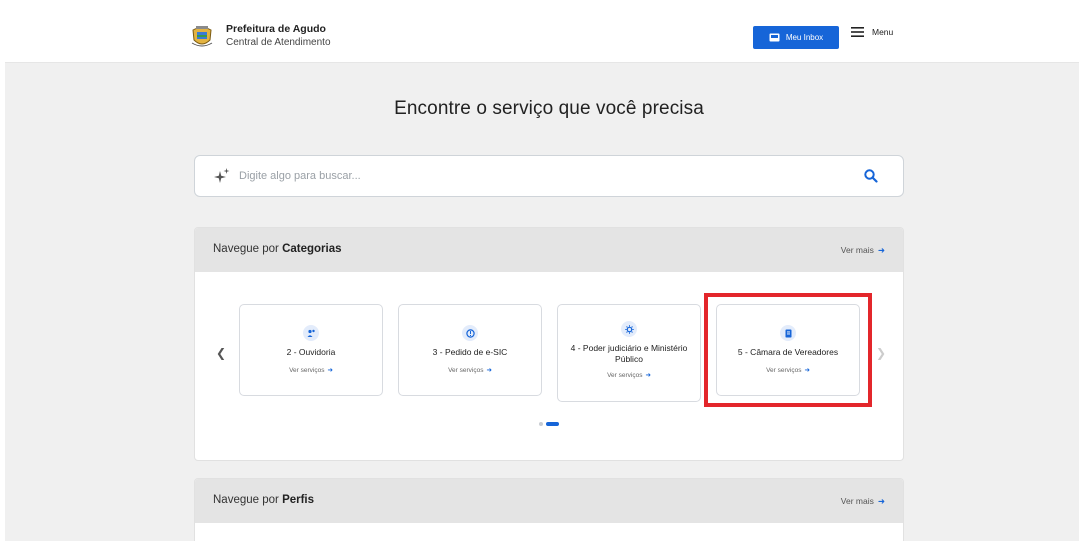 The height and width of the screenshot is (541, 1084). What do you see at coordinates (221, 353) in the screenshot?
I see `carousel-prev-button: ❮` at bounding box center [221, 353].